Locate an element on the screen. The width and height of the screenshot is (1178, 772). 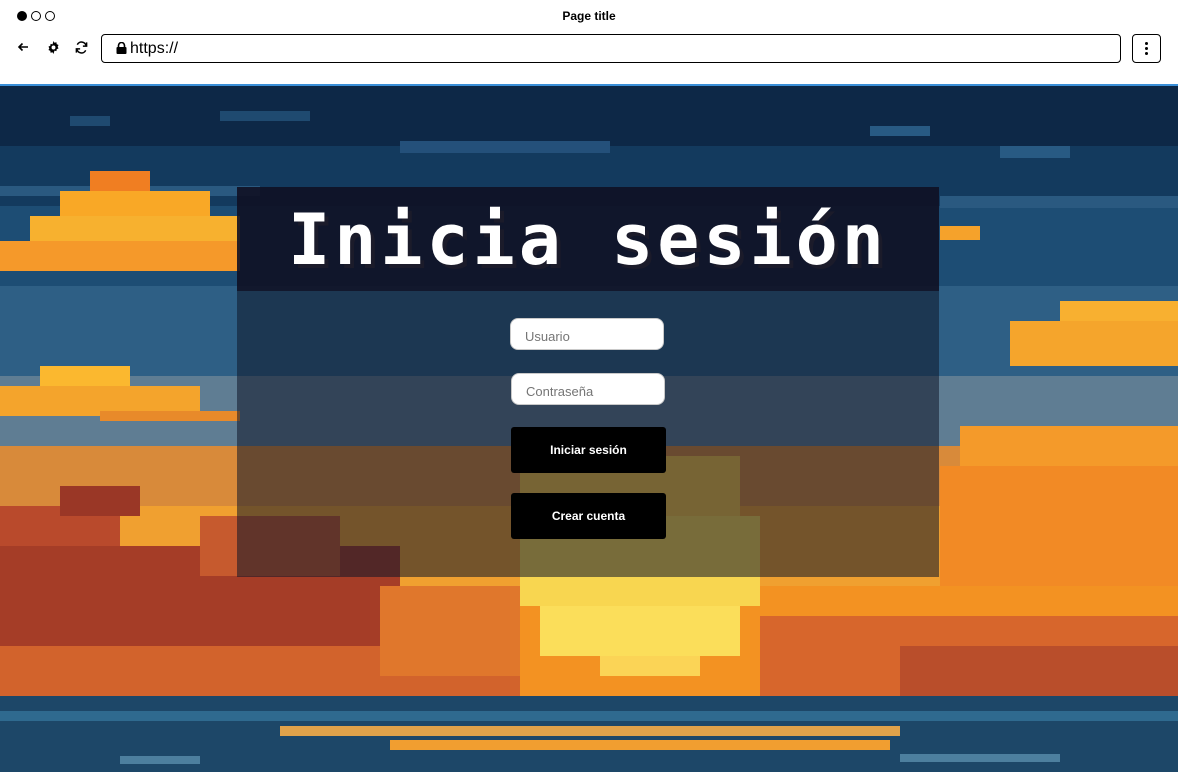
reload-icon is located at coordinates (81, 47).